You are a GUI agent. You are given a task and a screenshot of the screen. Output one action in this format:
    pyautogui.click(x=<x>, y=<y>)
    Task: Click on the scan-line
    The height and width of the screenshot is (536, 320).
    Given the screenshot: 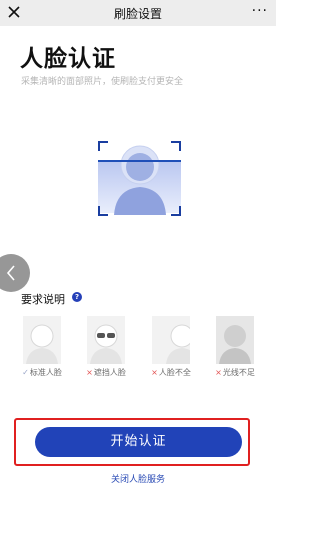 What is the action you would take?
    pyautogui.click(x=139, y=161)
    